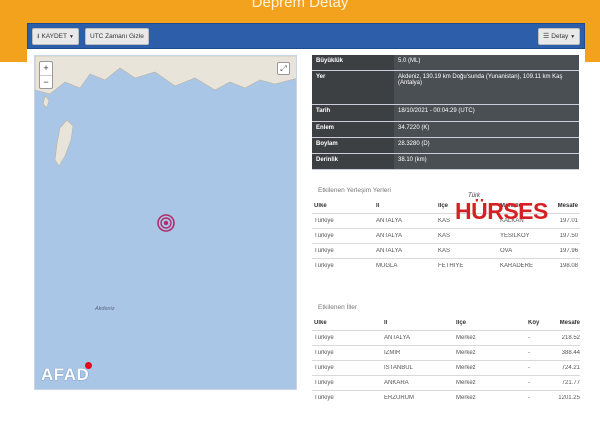 This screenshot has width=600, height=430. Describe the element at coordinates (353, 161) in the screenshot. I see `info-key: Derinlik` at that location.